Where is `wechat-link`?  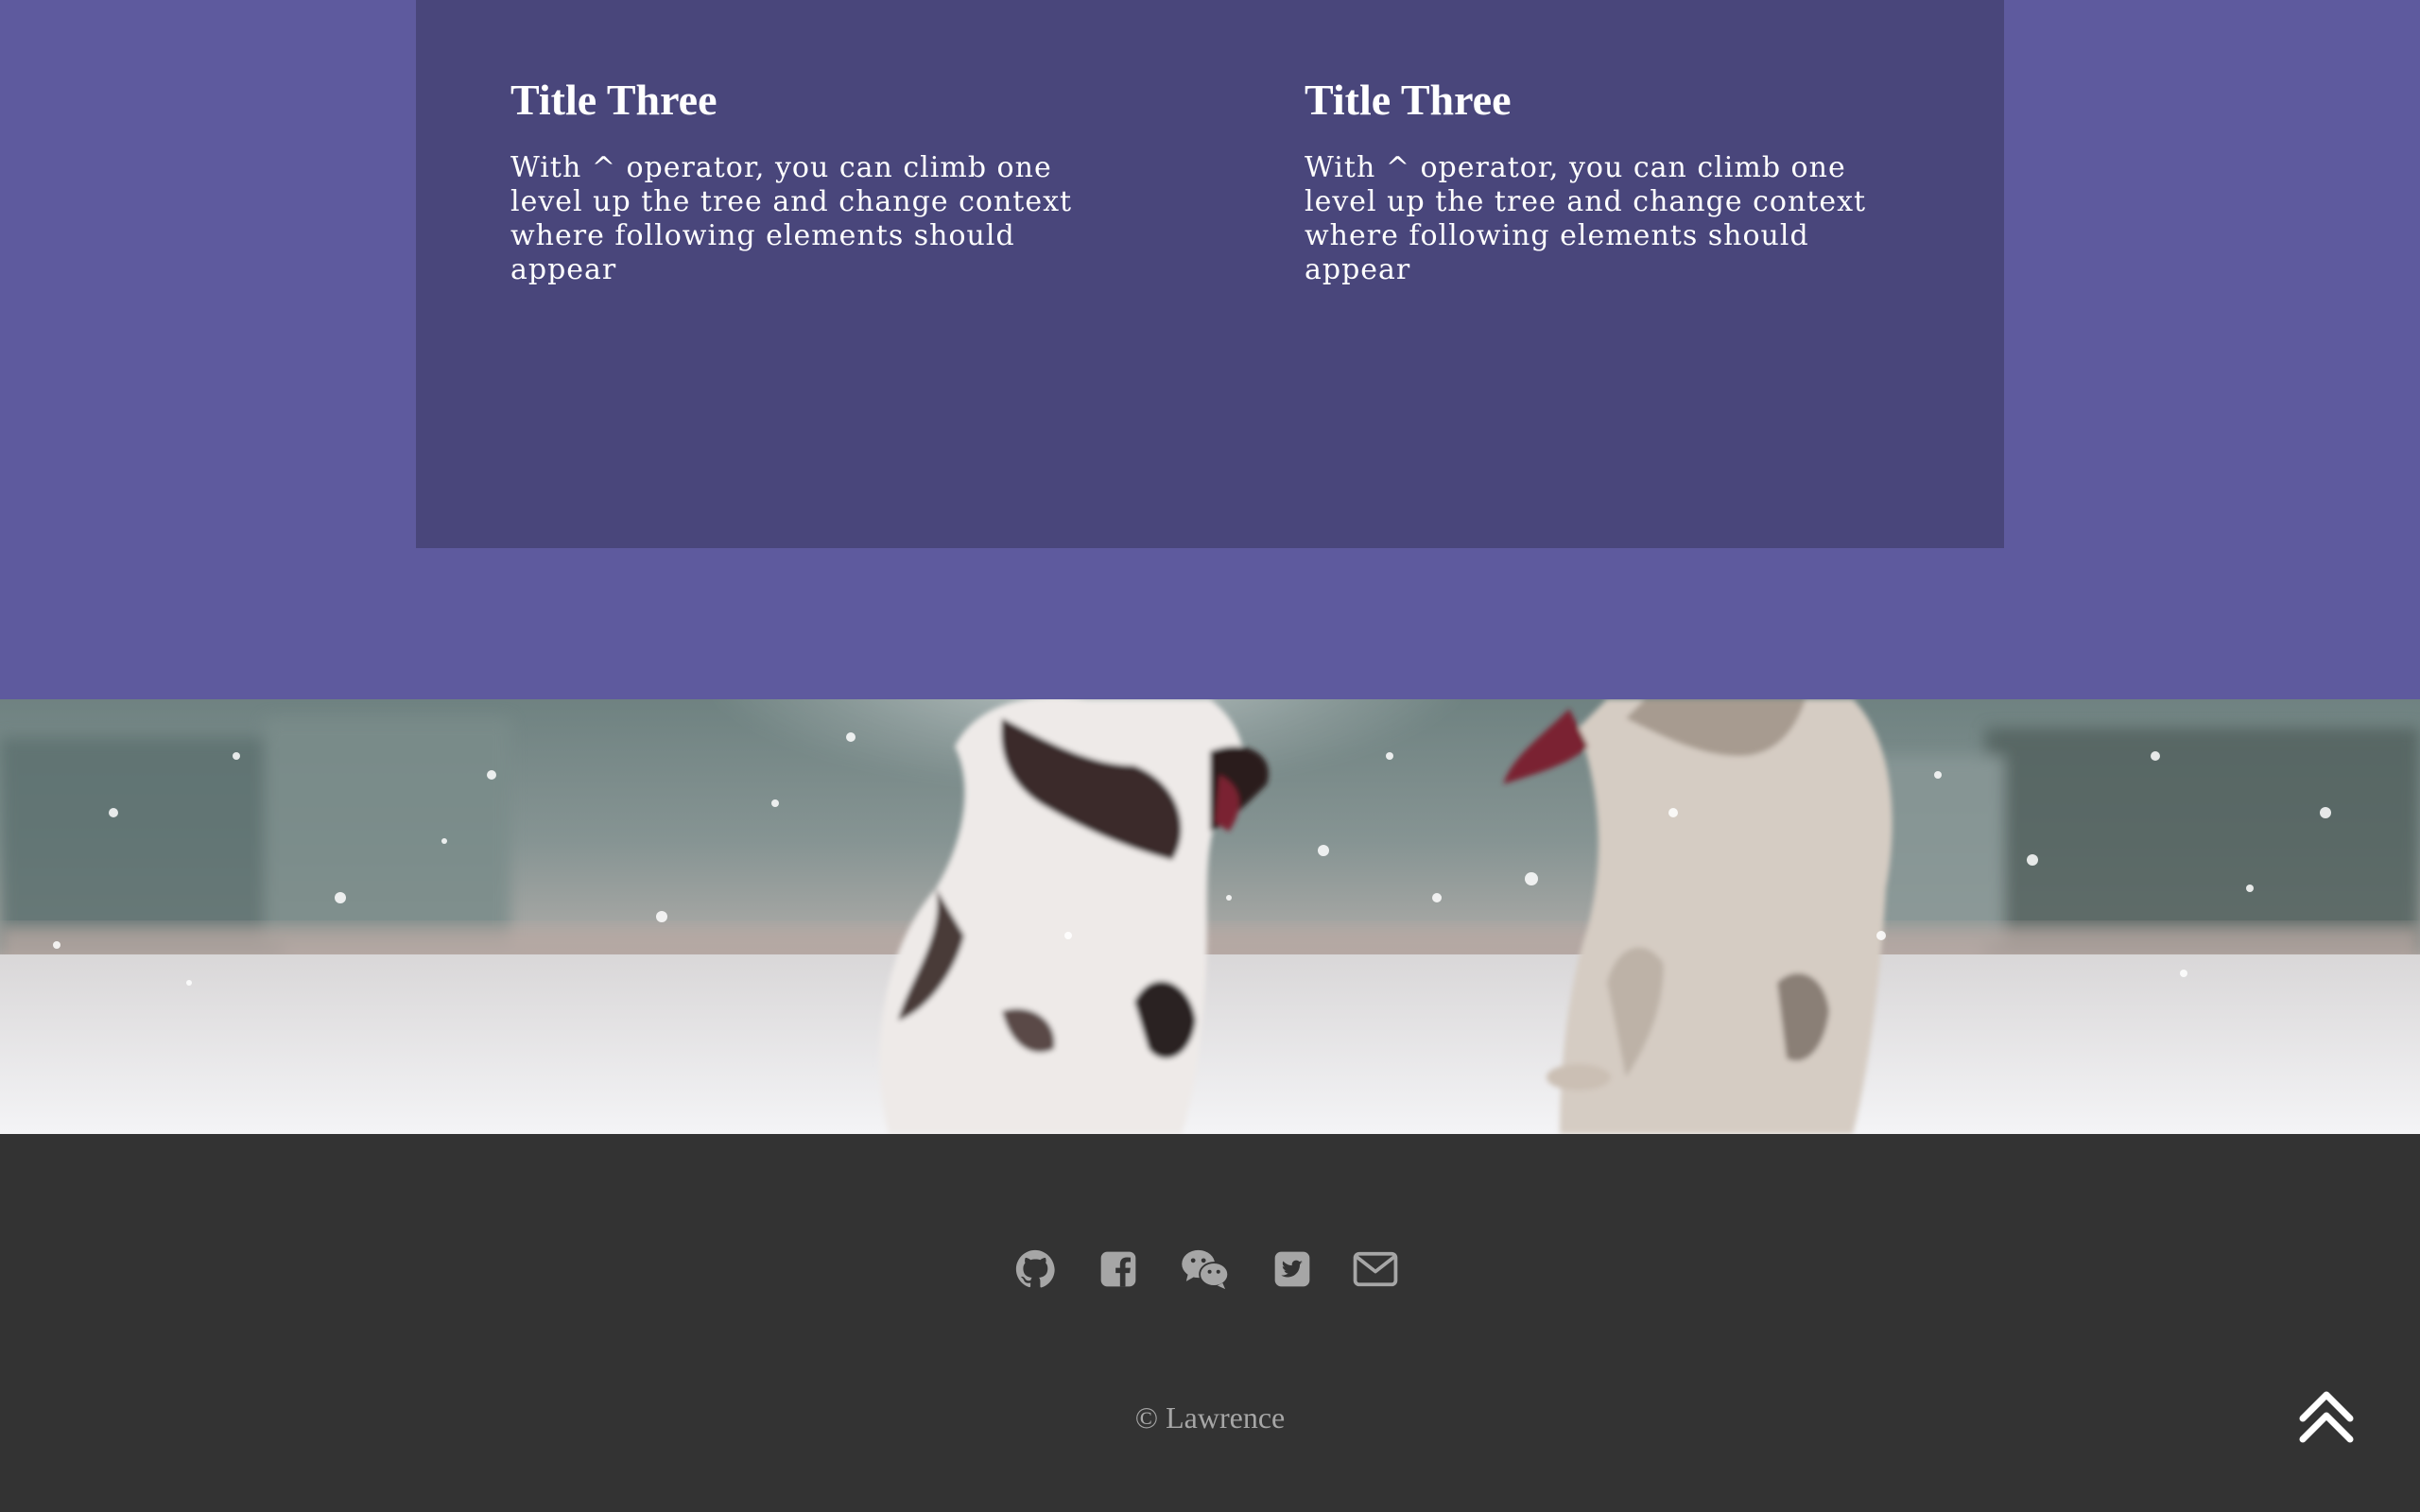 wechat-link is located at coordinates (1205, 1269).